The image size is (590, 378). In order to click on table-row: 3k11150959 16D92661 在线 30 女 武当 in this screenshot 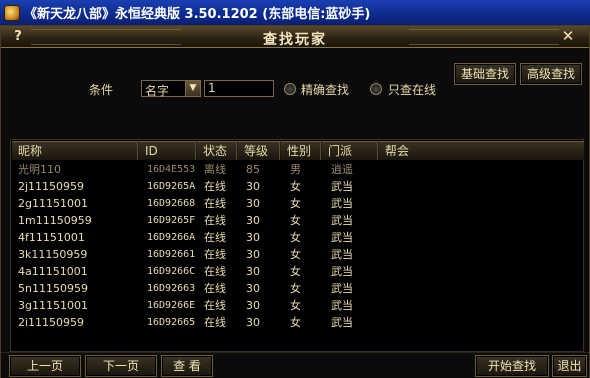, I will do `click(298, 254)`.